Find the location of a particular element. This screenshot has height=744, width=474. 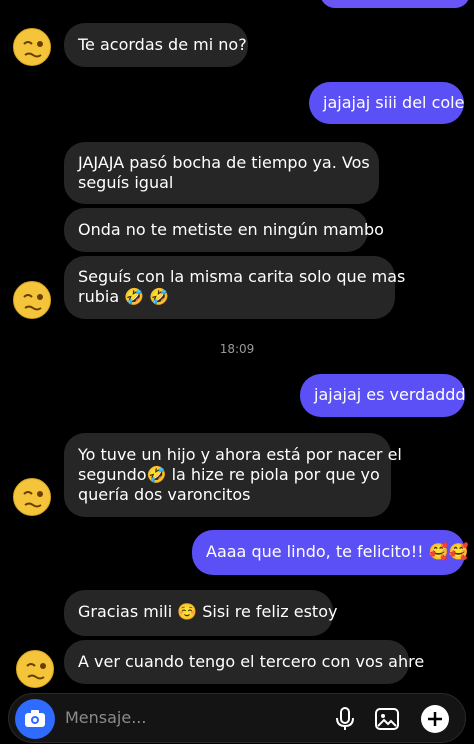

message-text: segundo🤣 la hize re piola por que yo is located at coordinates (229, 474).